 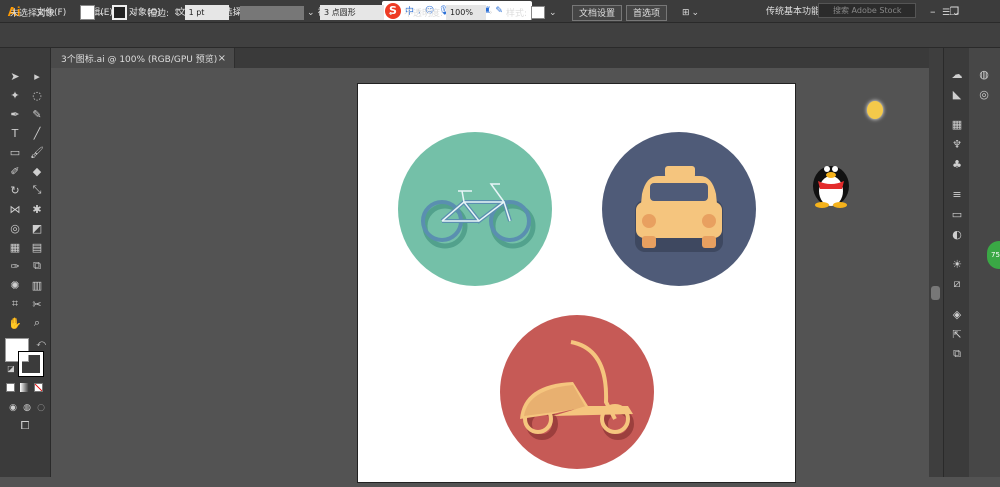 What do you see at coordinates (25, 426) in the screenshot?
I see `screen-mode-icon: ⧠` at bounding box center [25, 426].